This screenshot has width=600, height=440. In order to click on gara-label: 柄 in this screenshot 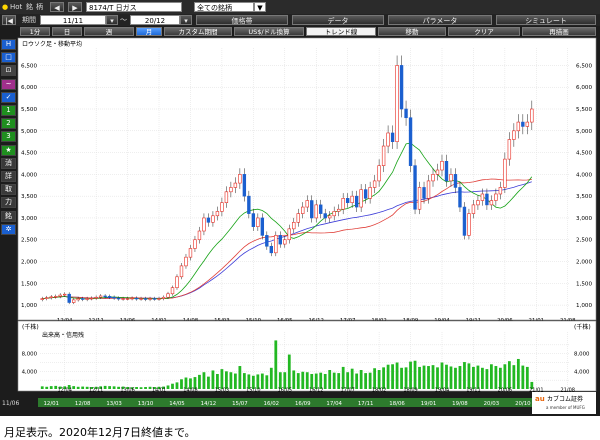, I will do `click(39, 7)`.